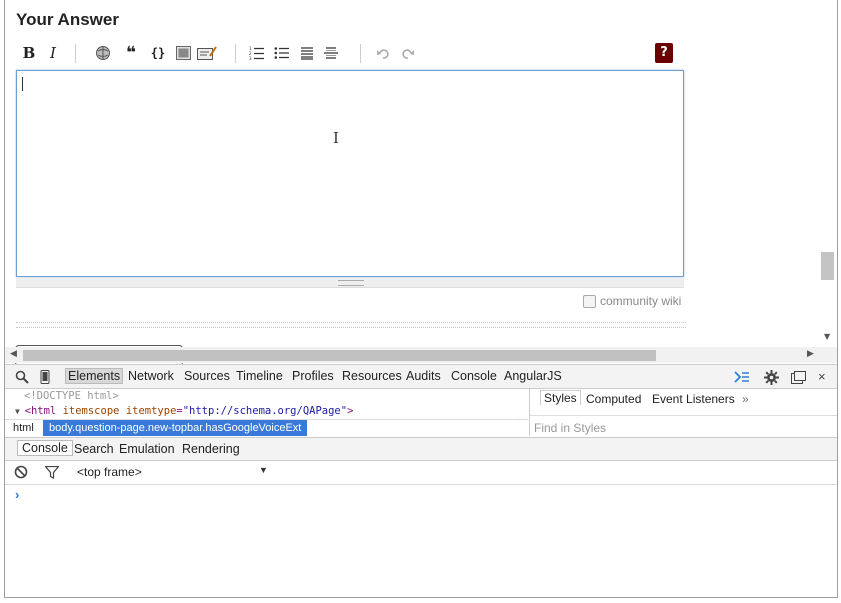 This screenshot has height=603, width=841. Describe the element at coordinates (683, 415) in the screenshot. I see `styles-divider` at that location.